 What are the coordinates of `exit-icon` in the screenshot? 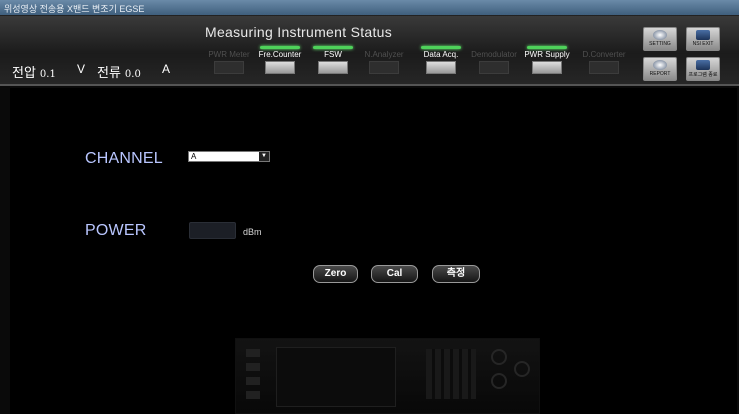 It's located at (703, 65).